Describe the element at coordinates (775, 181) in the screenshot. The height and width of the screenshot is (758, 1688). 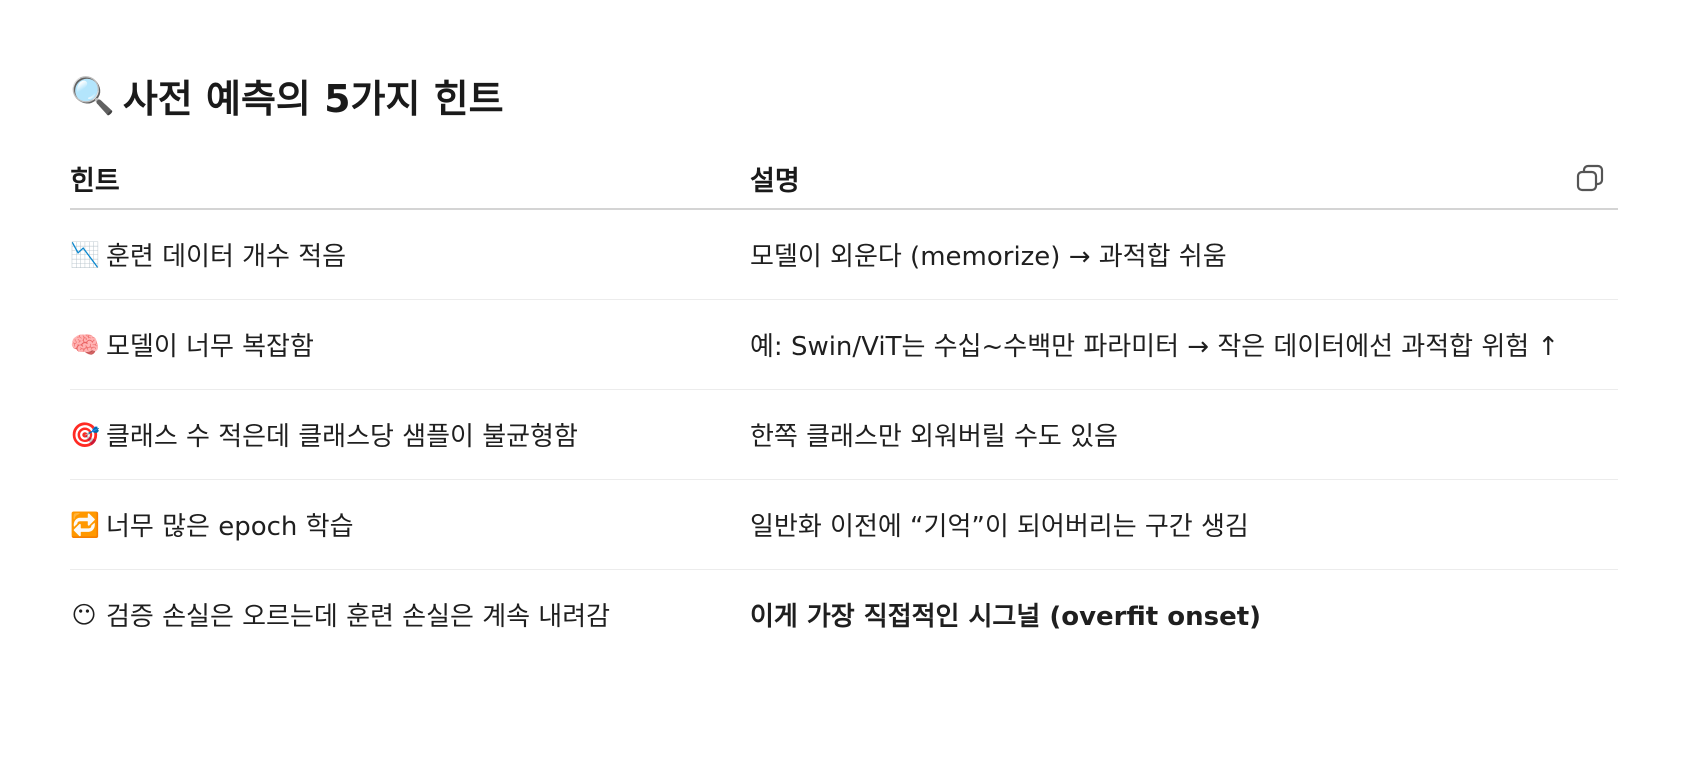
I see `column-header-description-label: 설명` at that location.